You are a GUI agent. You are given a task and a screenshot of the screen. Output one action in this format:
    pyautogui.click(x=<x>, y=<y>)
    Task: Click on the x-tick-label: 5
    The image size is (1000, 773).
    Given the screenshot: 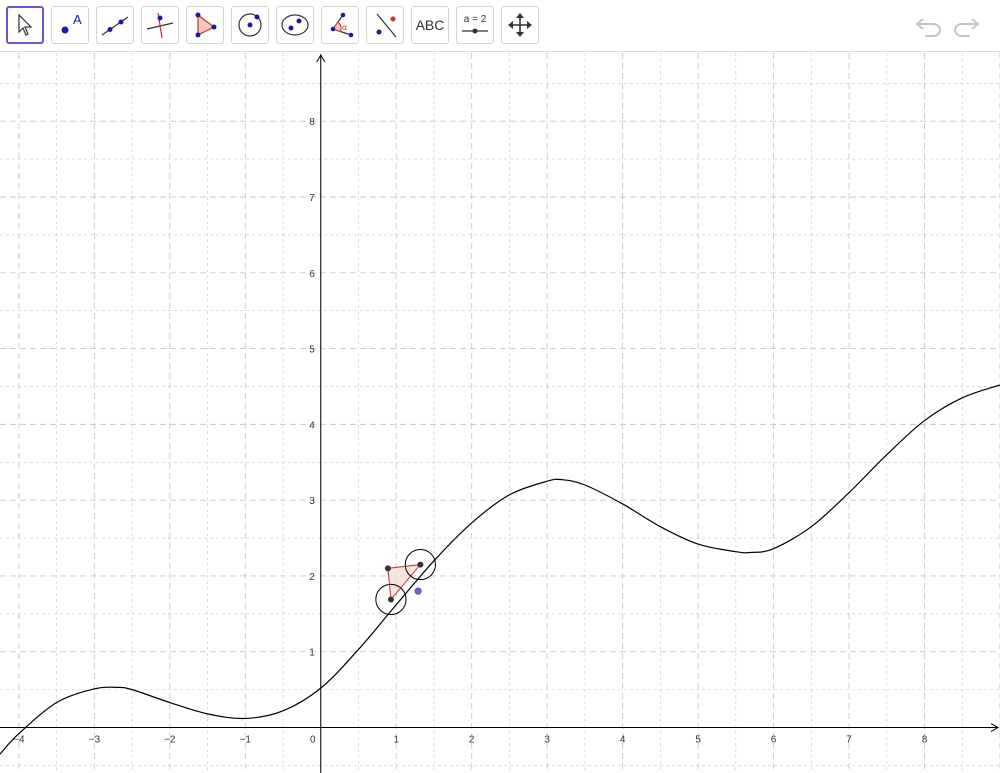 What is the action you would take?
    pyautogui.click(x=698, y=740)
    